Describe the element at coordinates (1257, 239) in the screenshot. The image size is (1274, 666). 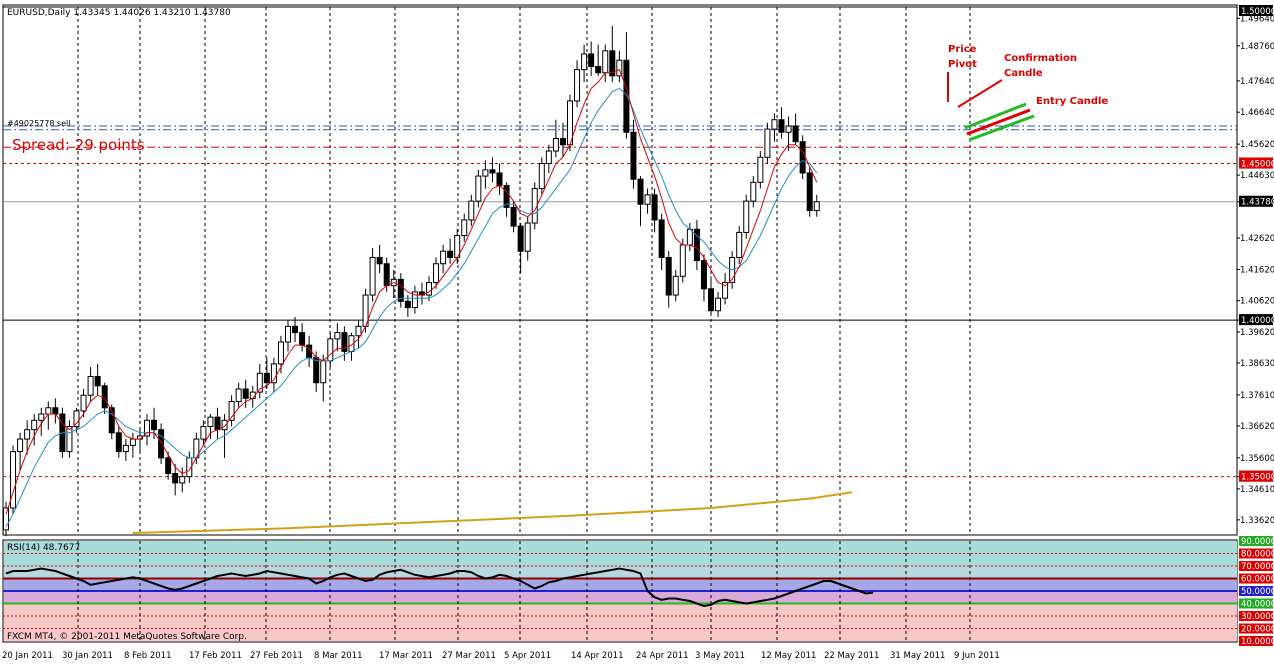
I see `y-tick-label-7: 1.42620` at that location.